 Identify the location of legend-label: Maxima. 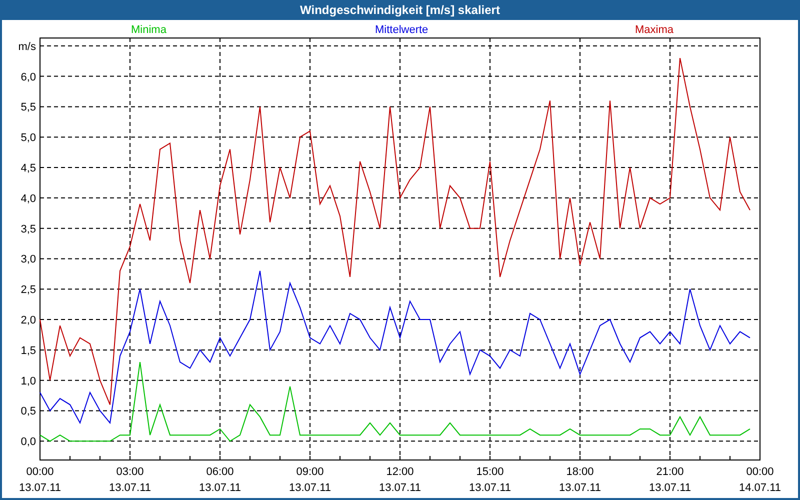
(654, 30).